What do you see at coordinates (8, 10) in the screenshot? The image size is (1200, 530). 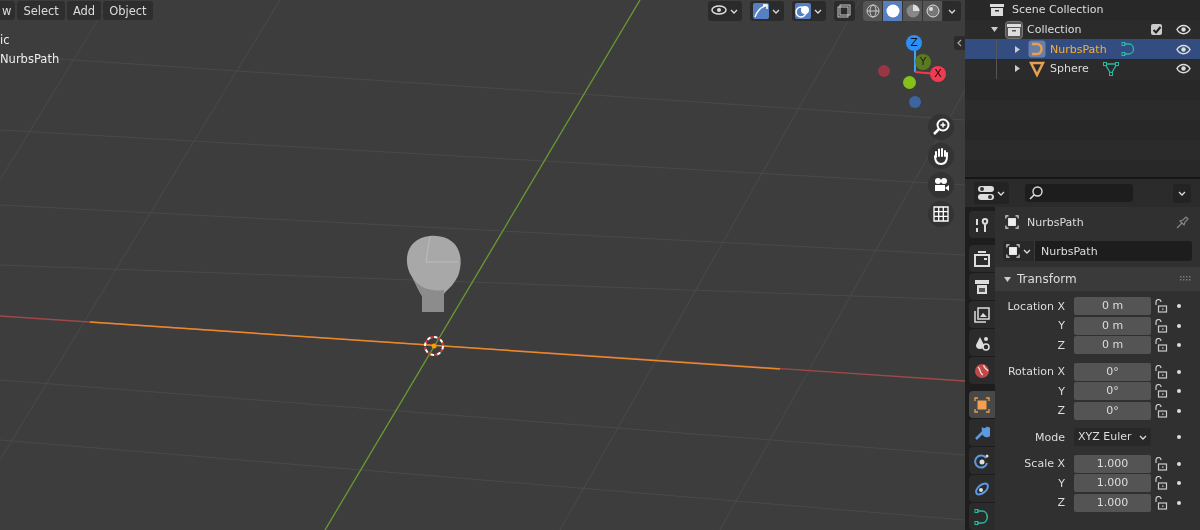 I see `menu-button: w` at bounding box center [8, 10].